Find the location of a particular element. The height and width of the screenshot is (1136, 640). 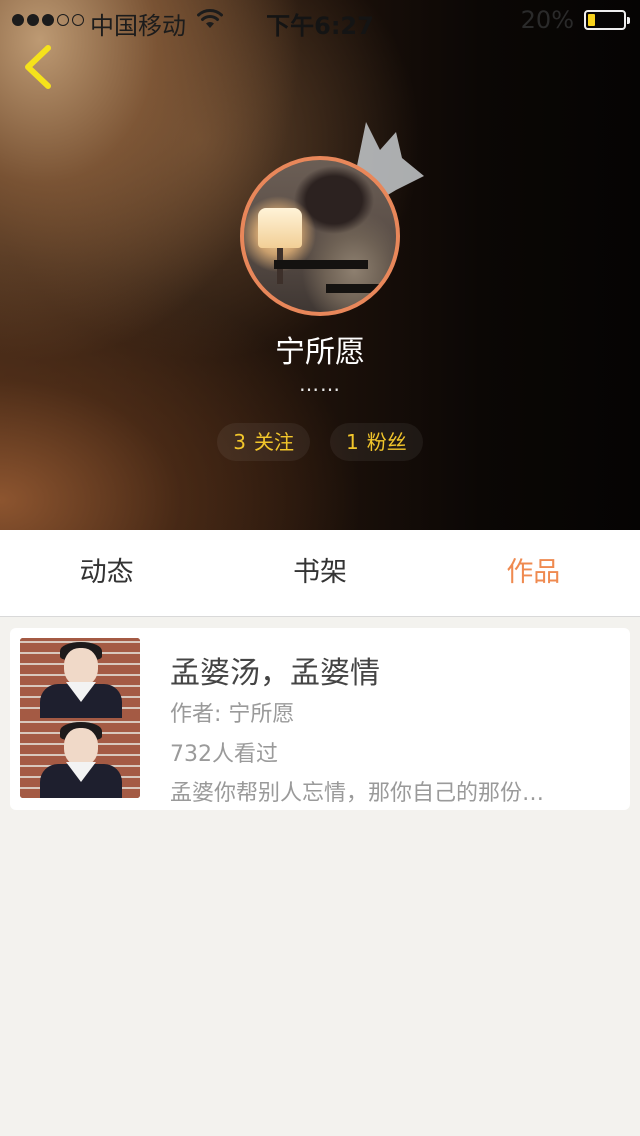

avatar-container is located at coordinates (320, 236).